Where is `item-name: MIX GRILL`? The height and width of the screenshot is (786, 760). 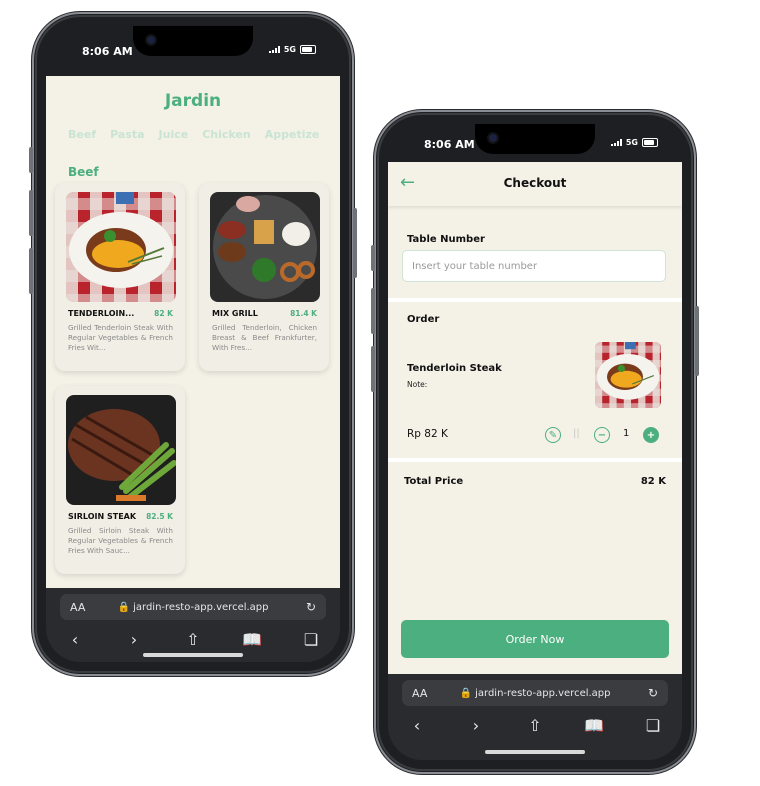 item-name: MIX GRILL is located at coordinates (235, 313).